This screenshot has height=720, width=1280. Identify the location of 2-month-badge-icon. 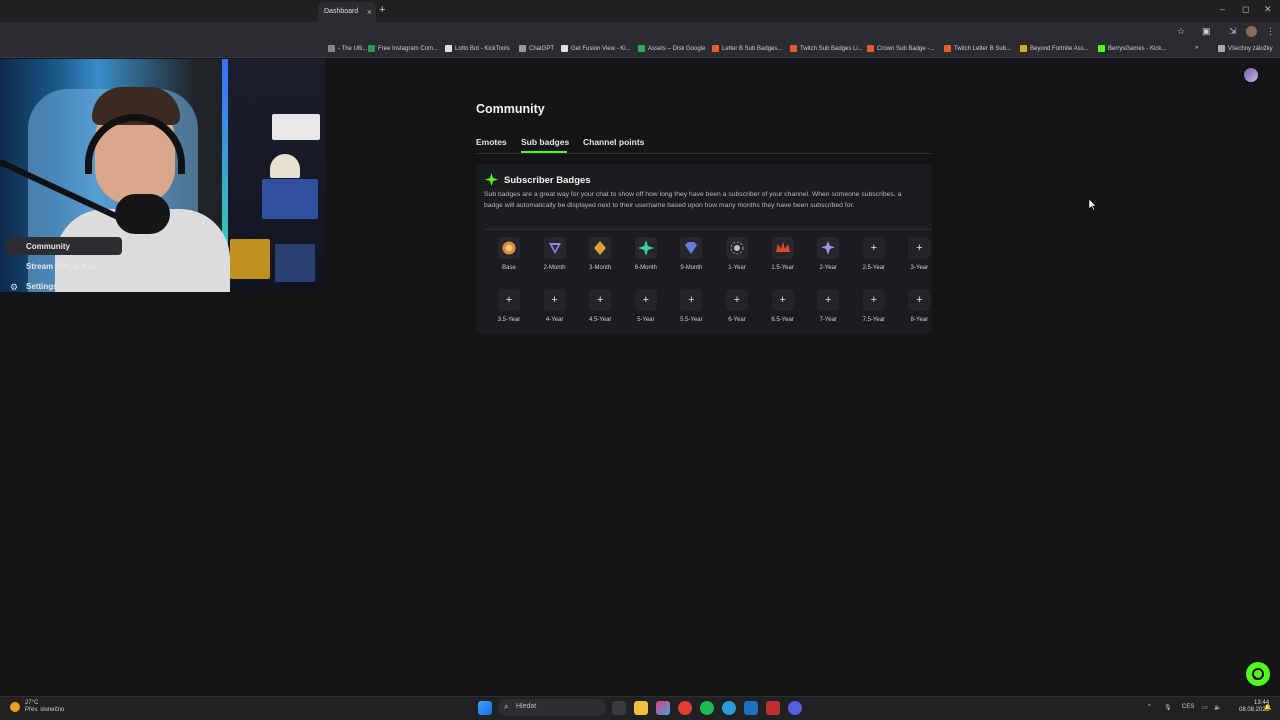
(554, 248).